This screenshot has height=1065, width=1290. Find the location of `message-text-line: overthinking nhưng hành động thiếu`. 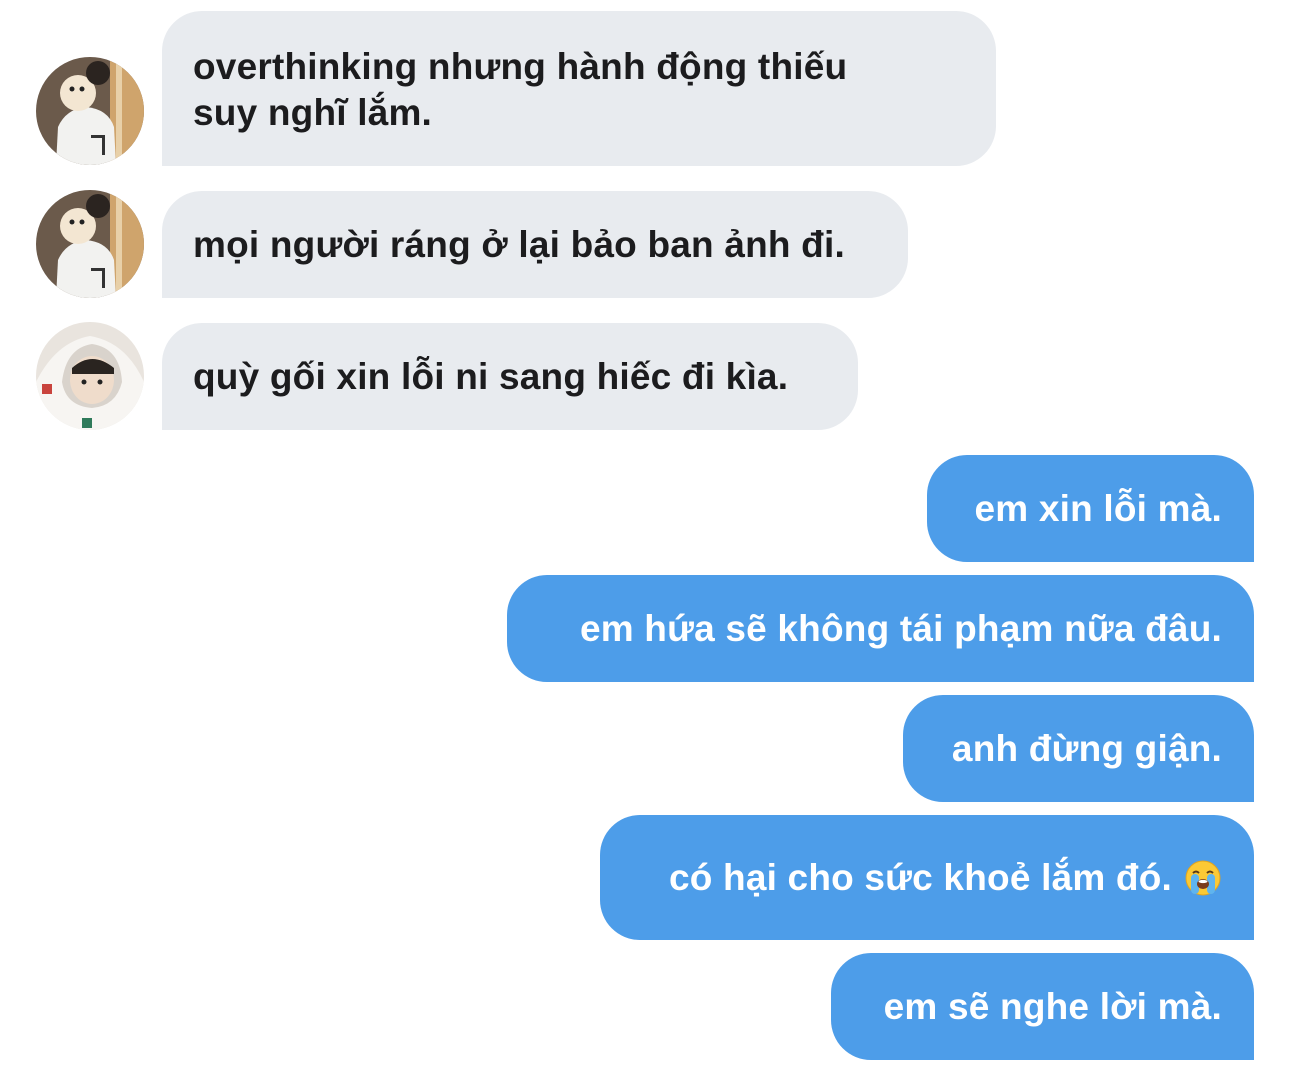

message-text-line: overthinking nhưng hành động thiếu is located at coordinates (520, 66).